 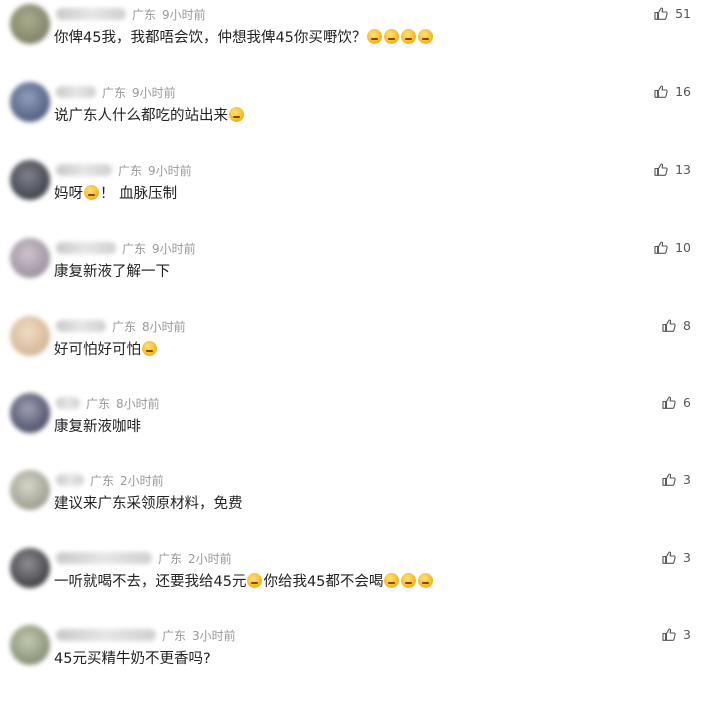 I want to click on comment-text-main: 康复新液咖啡, so click(x=97, y=427).